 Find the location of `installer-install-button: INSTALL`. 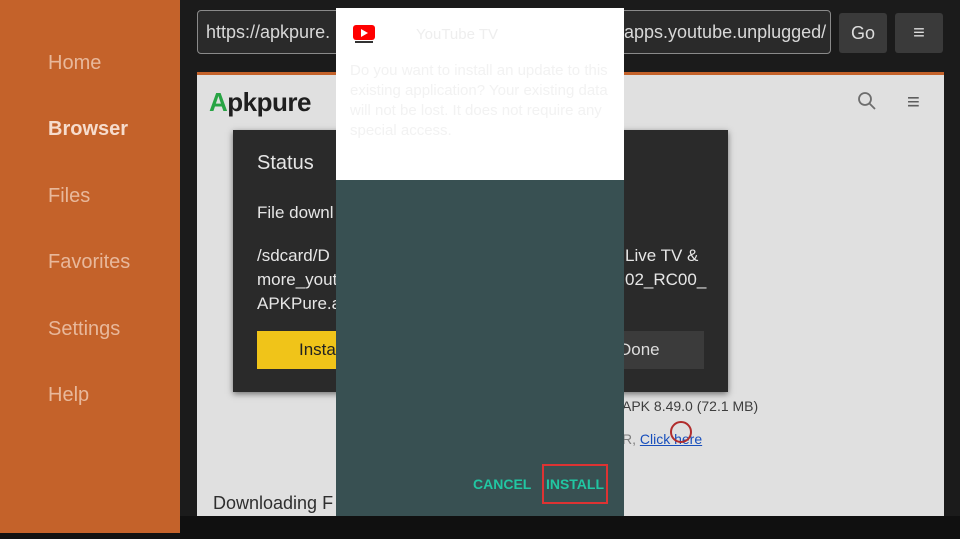

installer-install-button: INSTALL is located at coordinates (575, 484).